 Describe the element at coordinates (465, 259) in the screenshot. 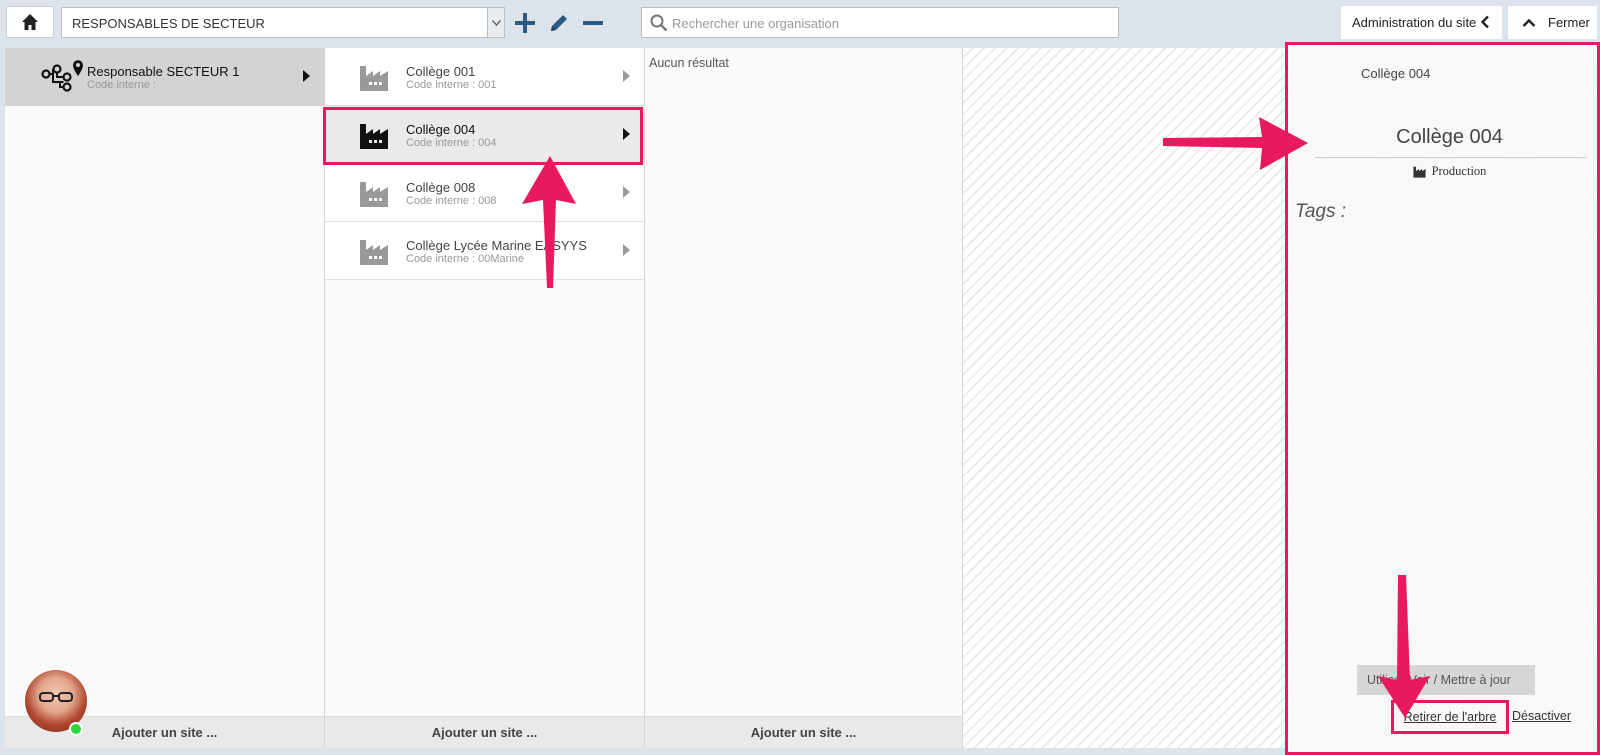

I see `list-item-subtitle: Code interne : 00Marine` at that location.